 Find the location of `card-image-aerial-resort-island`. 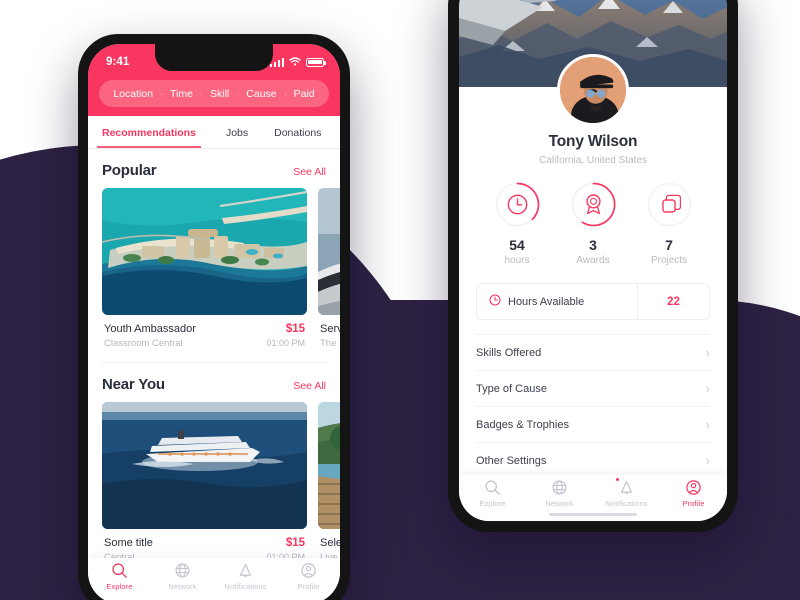

card-image-aerial-resort-island is located at coordinates (204, 251).